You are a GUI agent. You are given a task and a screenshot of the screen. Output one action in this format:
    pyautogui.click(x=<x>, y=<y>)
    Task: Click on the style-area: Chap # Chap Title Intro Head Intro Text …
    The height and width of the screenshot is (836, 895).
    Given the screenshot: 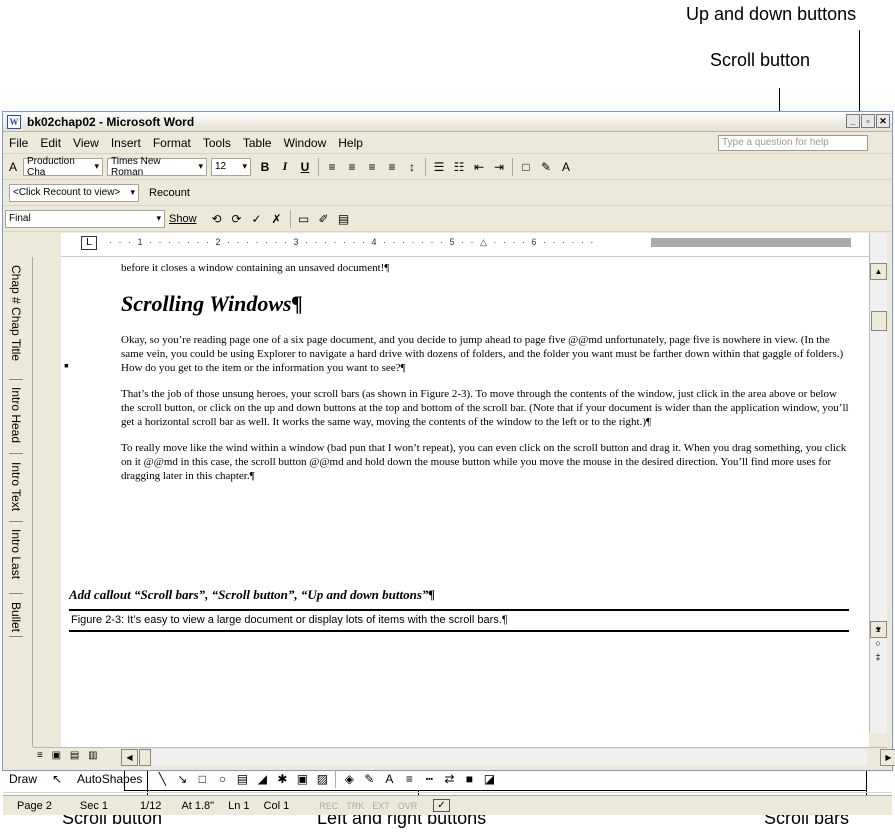 What is the action you would take?
    pyautogui.click(x=18, y=502)
    